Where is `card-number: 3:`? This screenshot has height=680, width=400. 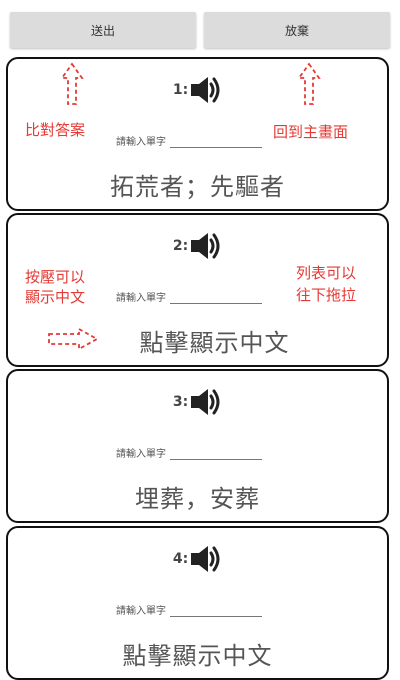 card-number: 3: is located at coordinates (180, 402).